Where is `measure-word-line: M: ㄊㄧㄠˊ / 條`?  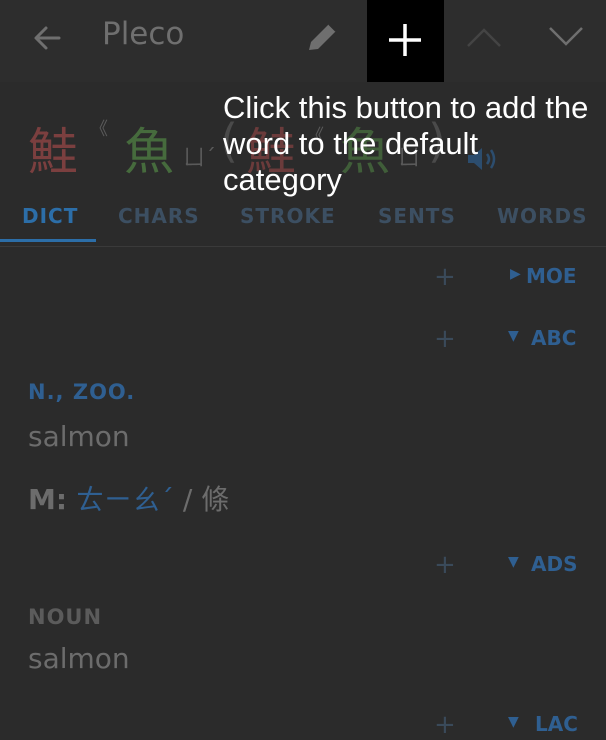 measure-word-line: M: ㄊㄧㄠˊ / 條 is located at coordinates (128, 498).